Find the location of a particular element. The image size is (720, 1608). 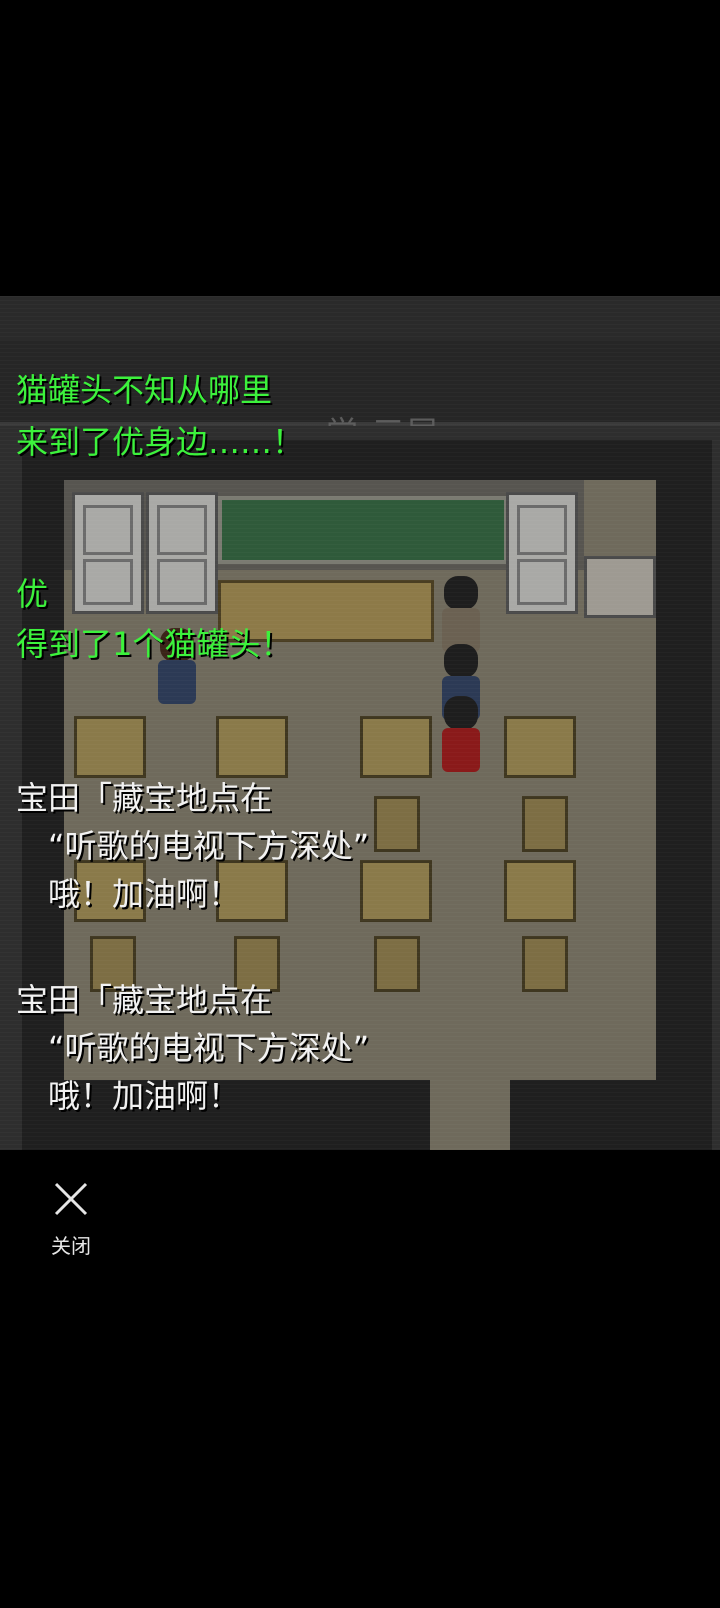

close-label: 关闭 is located at coordinates (71, 1246).